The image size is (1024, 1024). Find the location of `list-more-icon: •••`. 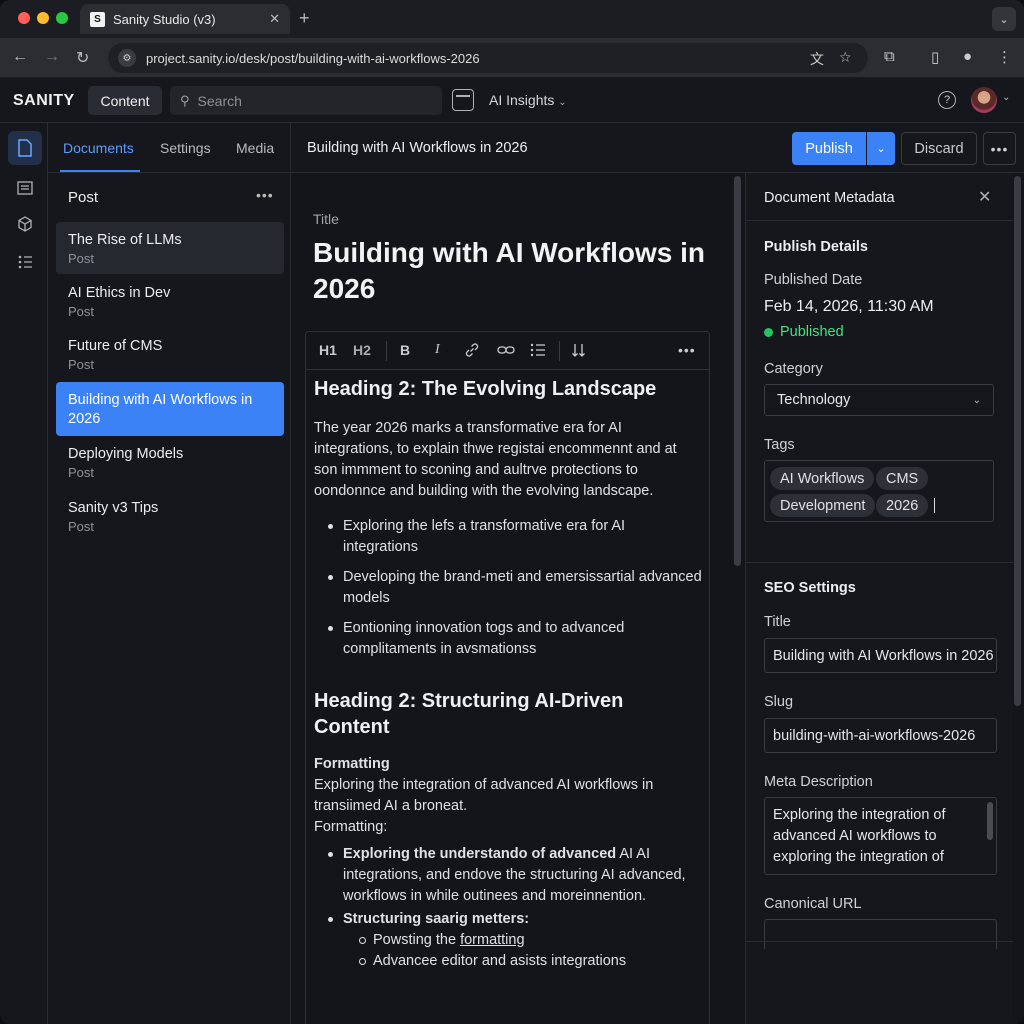

list-more-icon: ••• is located at coordinates (265, 195).